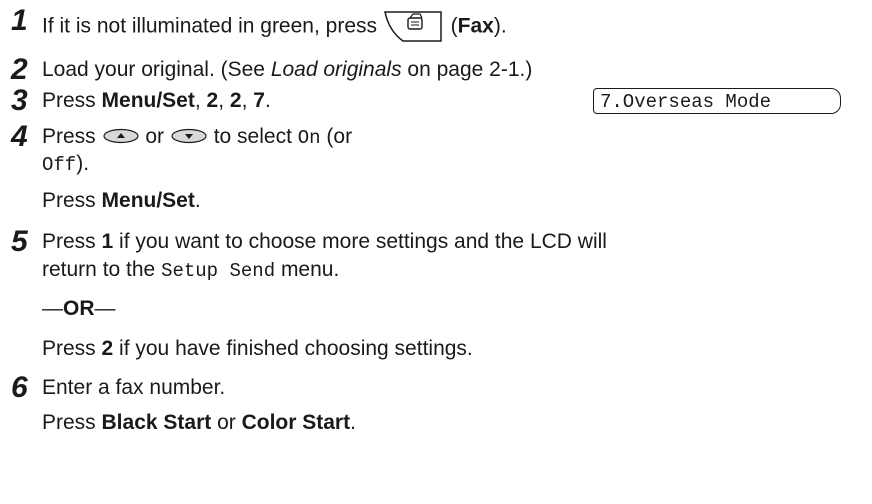 The height and width of the screenshot is (504, 872). I want to click on fax-key-icon, so click(414, 27).